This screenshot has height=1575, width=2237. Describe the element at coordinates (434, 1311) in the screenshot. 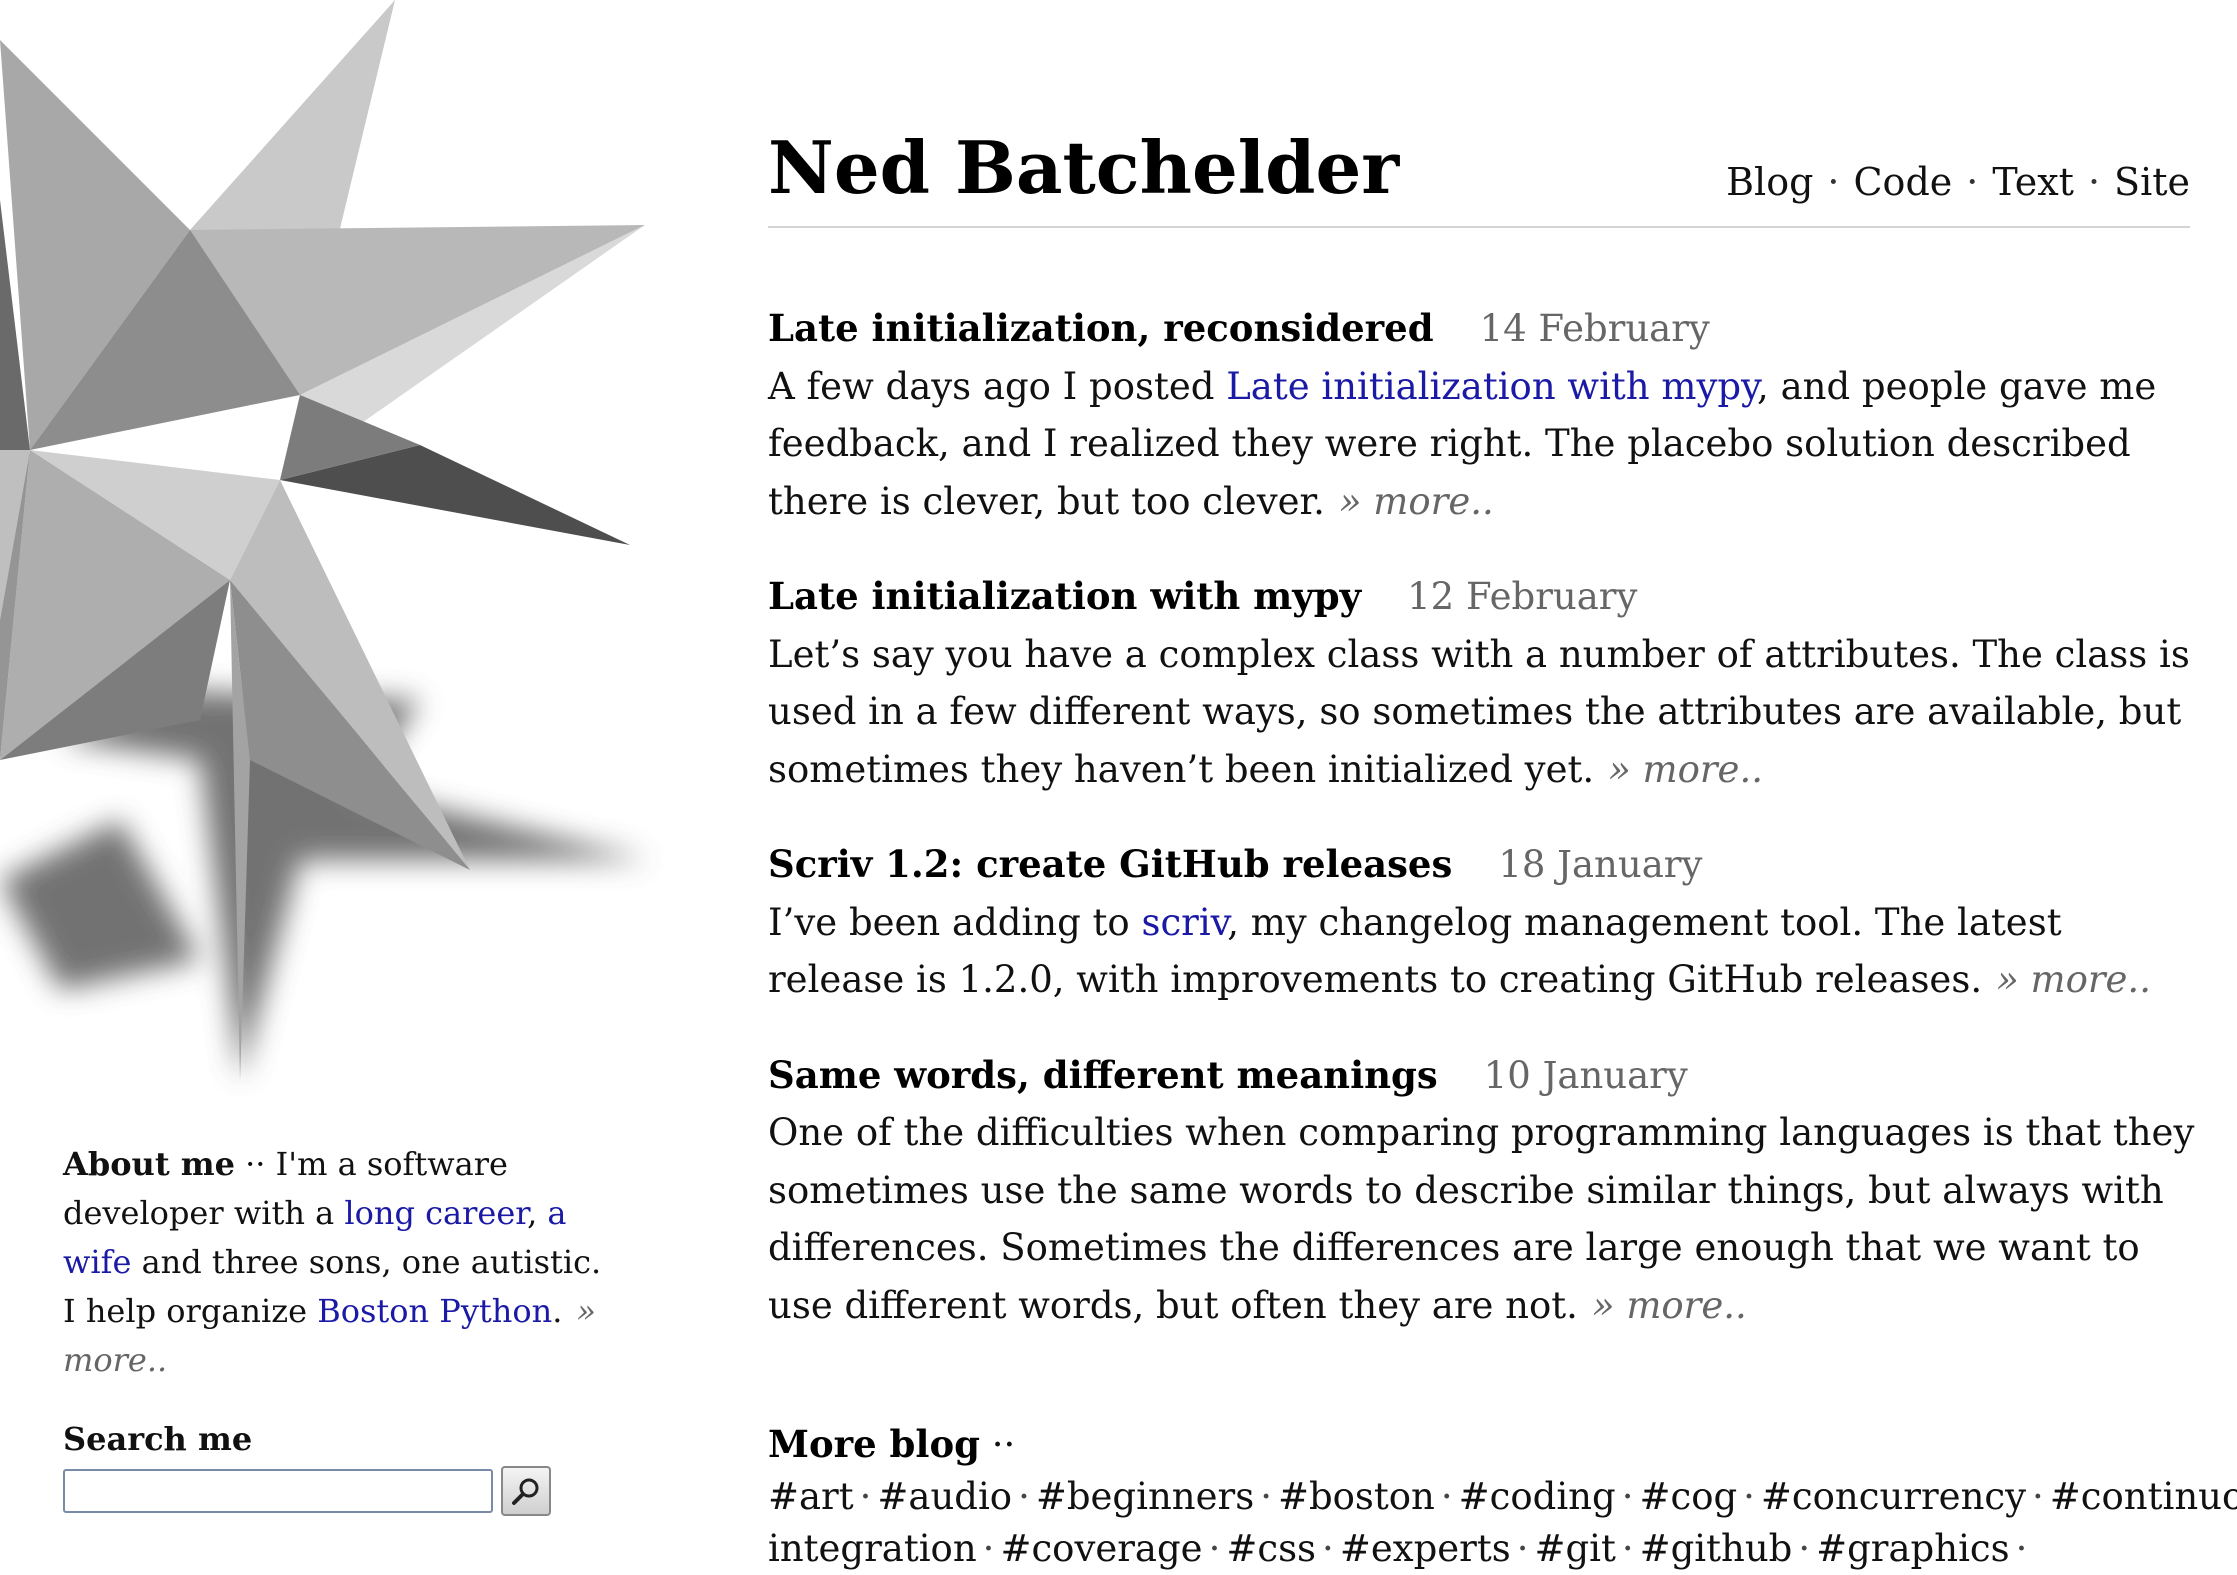

I see `boston-python-link: Boston Python` at that location.